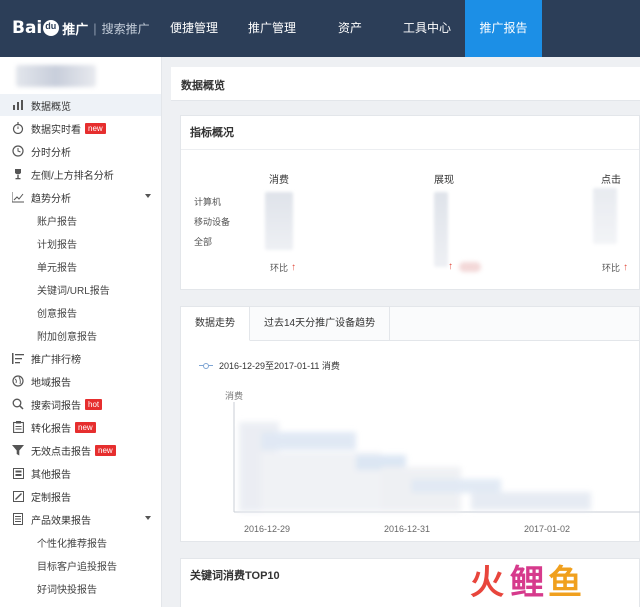 The image size is (640, 607). What do you see at coordinates (441, 229) in the screenshot?
I see `impressions-values-blurred` at bounding box center [441, 229].